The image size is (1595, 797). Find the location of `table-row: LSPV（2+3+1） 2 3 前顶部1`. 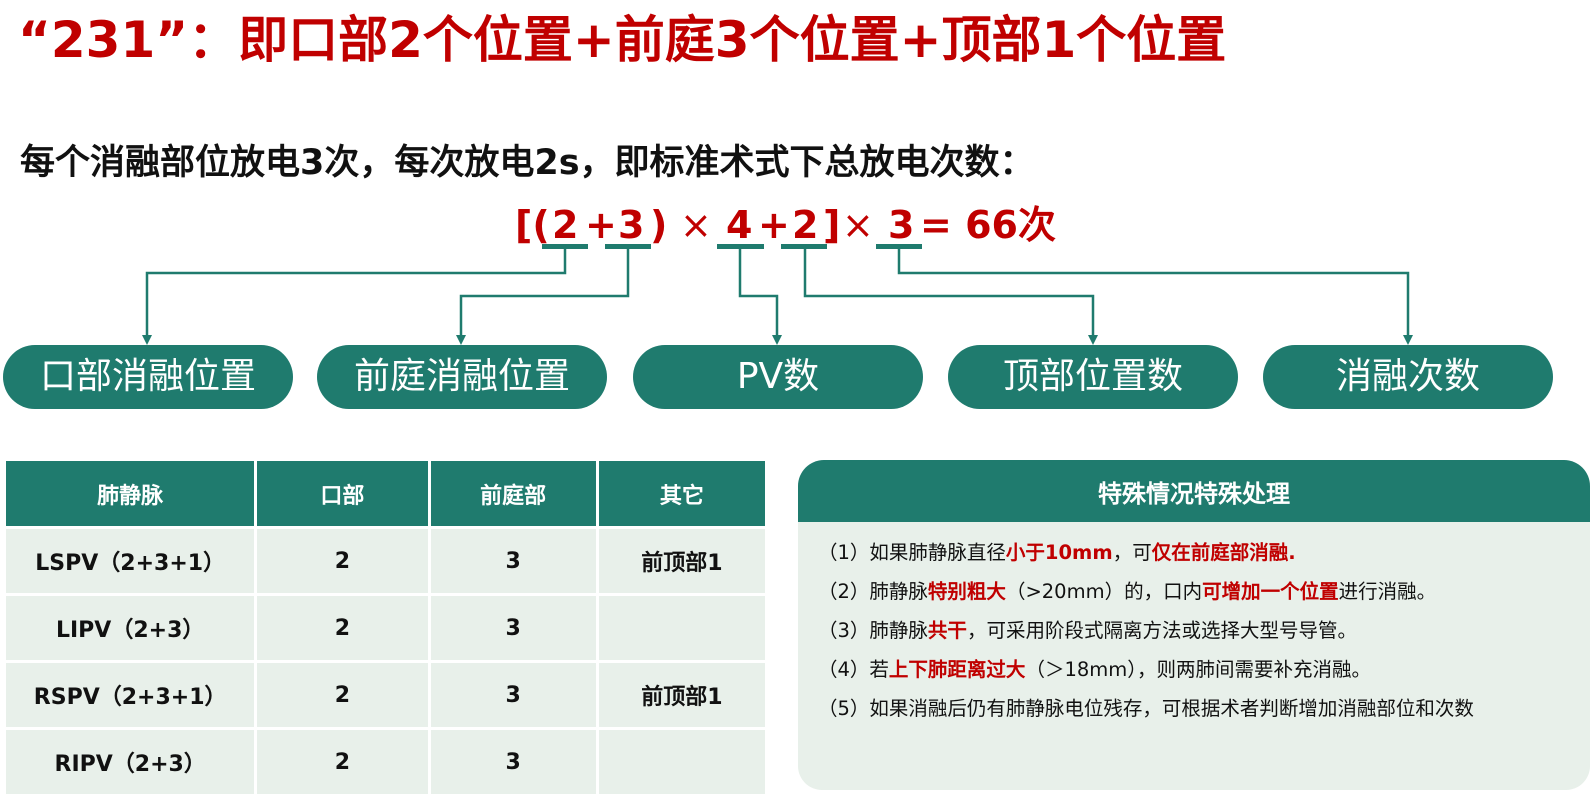

table-row: LSPV（2+3+1） 2 3 前顶部1 is located at coordinates (385, 561).